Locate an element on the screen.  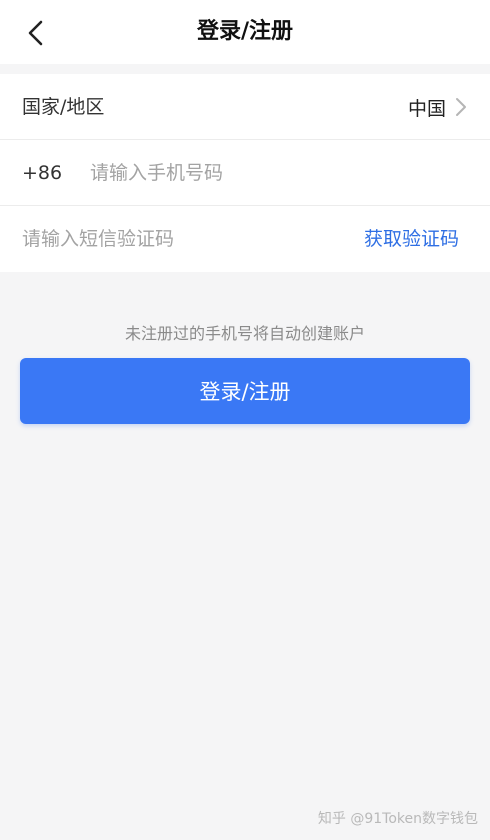
sms-code-row: 获取验证码 is located at coordinates (245, 239).